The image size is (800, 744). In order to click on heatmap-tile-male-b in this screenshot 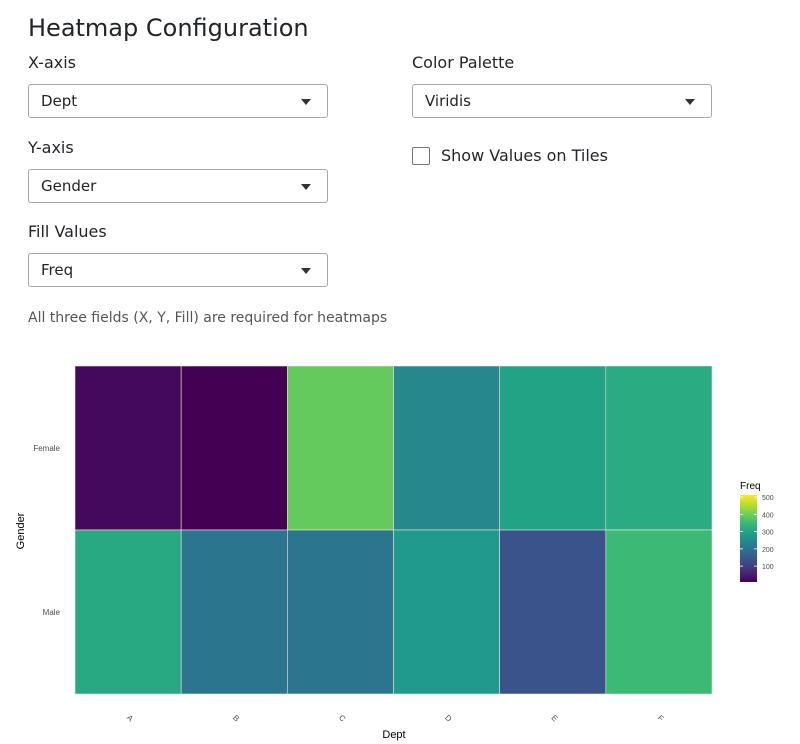, I will do `click(234, 612)`.